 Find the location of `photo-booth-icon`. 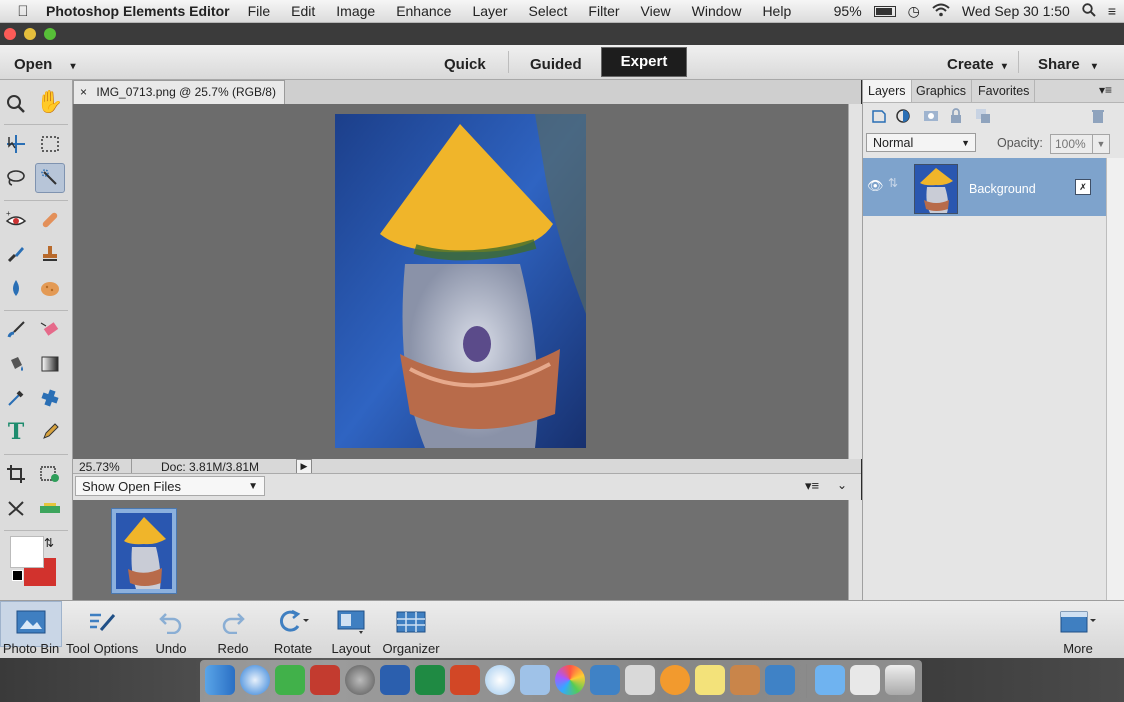

photo-booth-icon is located at coordinates (325, 680).